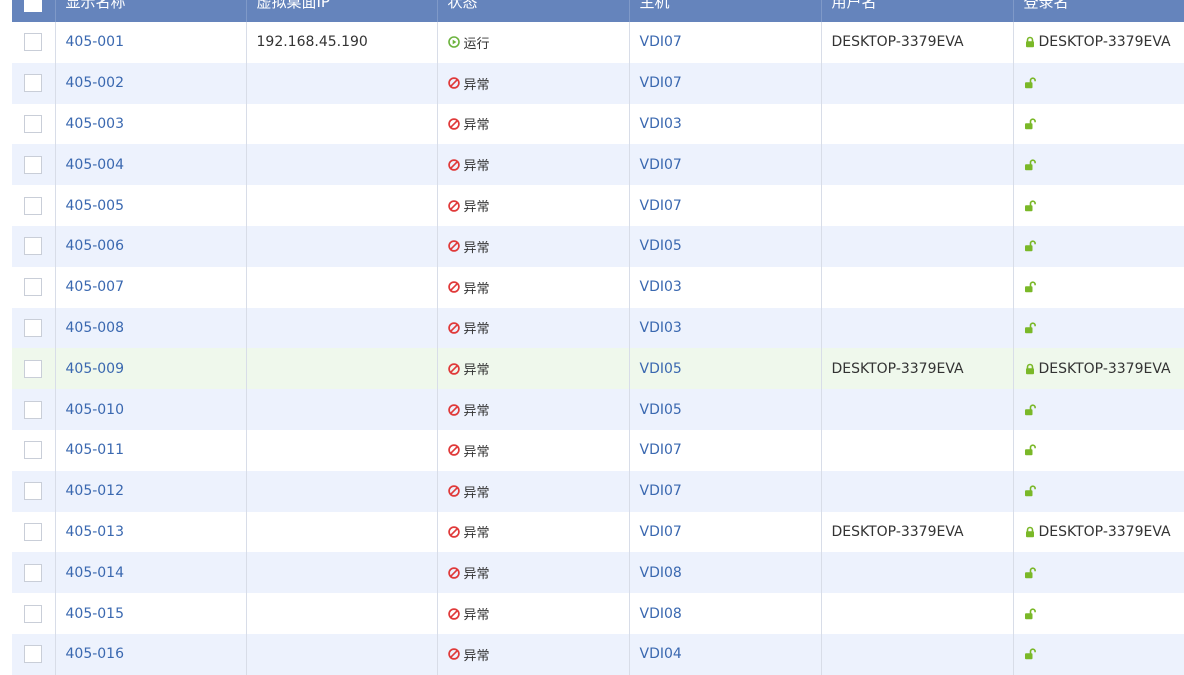 Image resolution: width=1184 pixels, height=675 pixels. I want to click on col-header-name: 显示名称, so click(150, 11).